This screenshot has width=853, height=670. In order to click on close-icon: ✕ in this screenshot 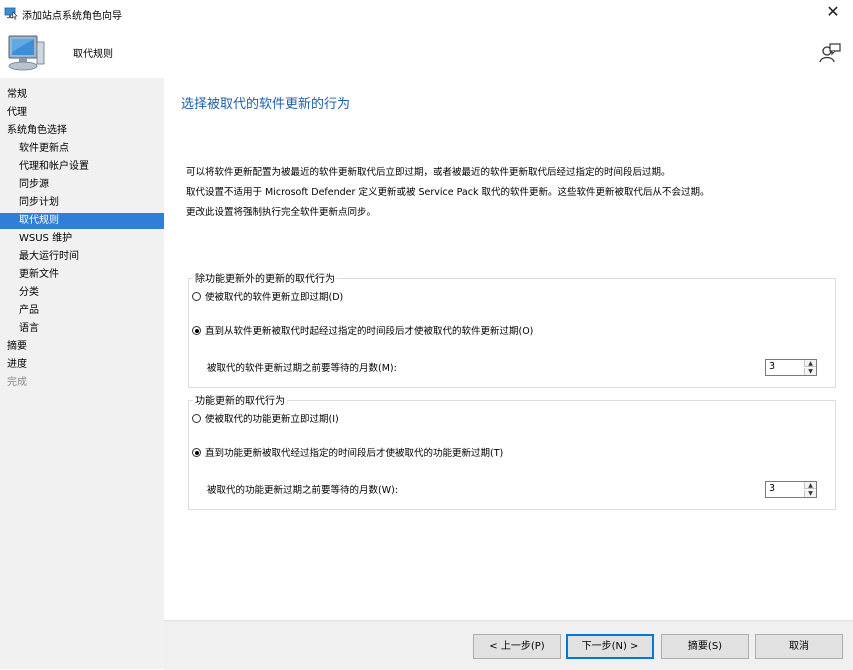, I will do `click(833, 11)`.